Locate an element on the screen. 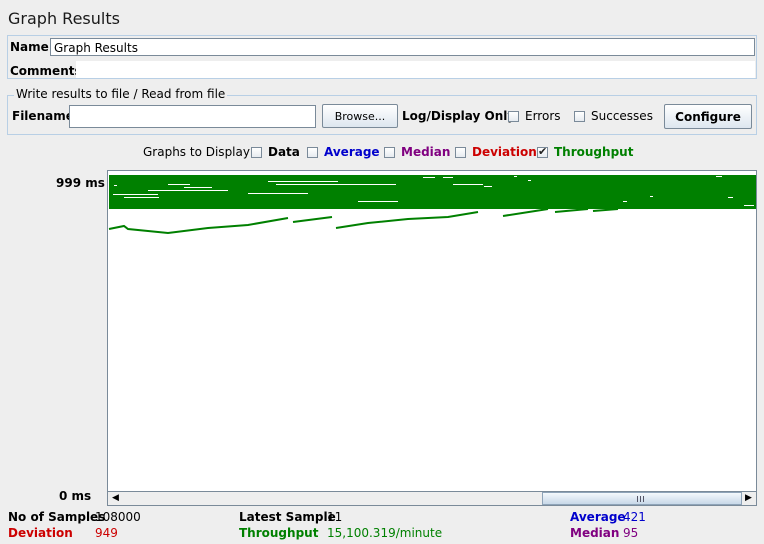 This screenshot has width=764, height=544. throughput-series is located at coordinates (363, 221).